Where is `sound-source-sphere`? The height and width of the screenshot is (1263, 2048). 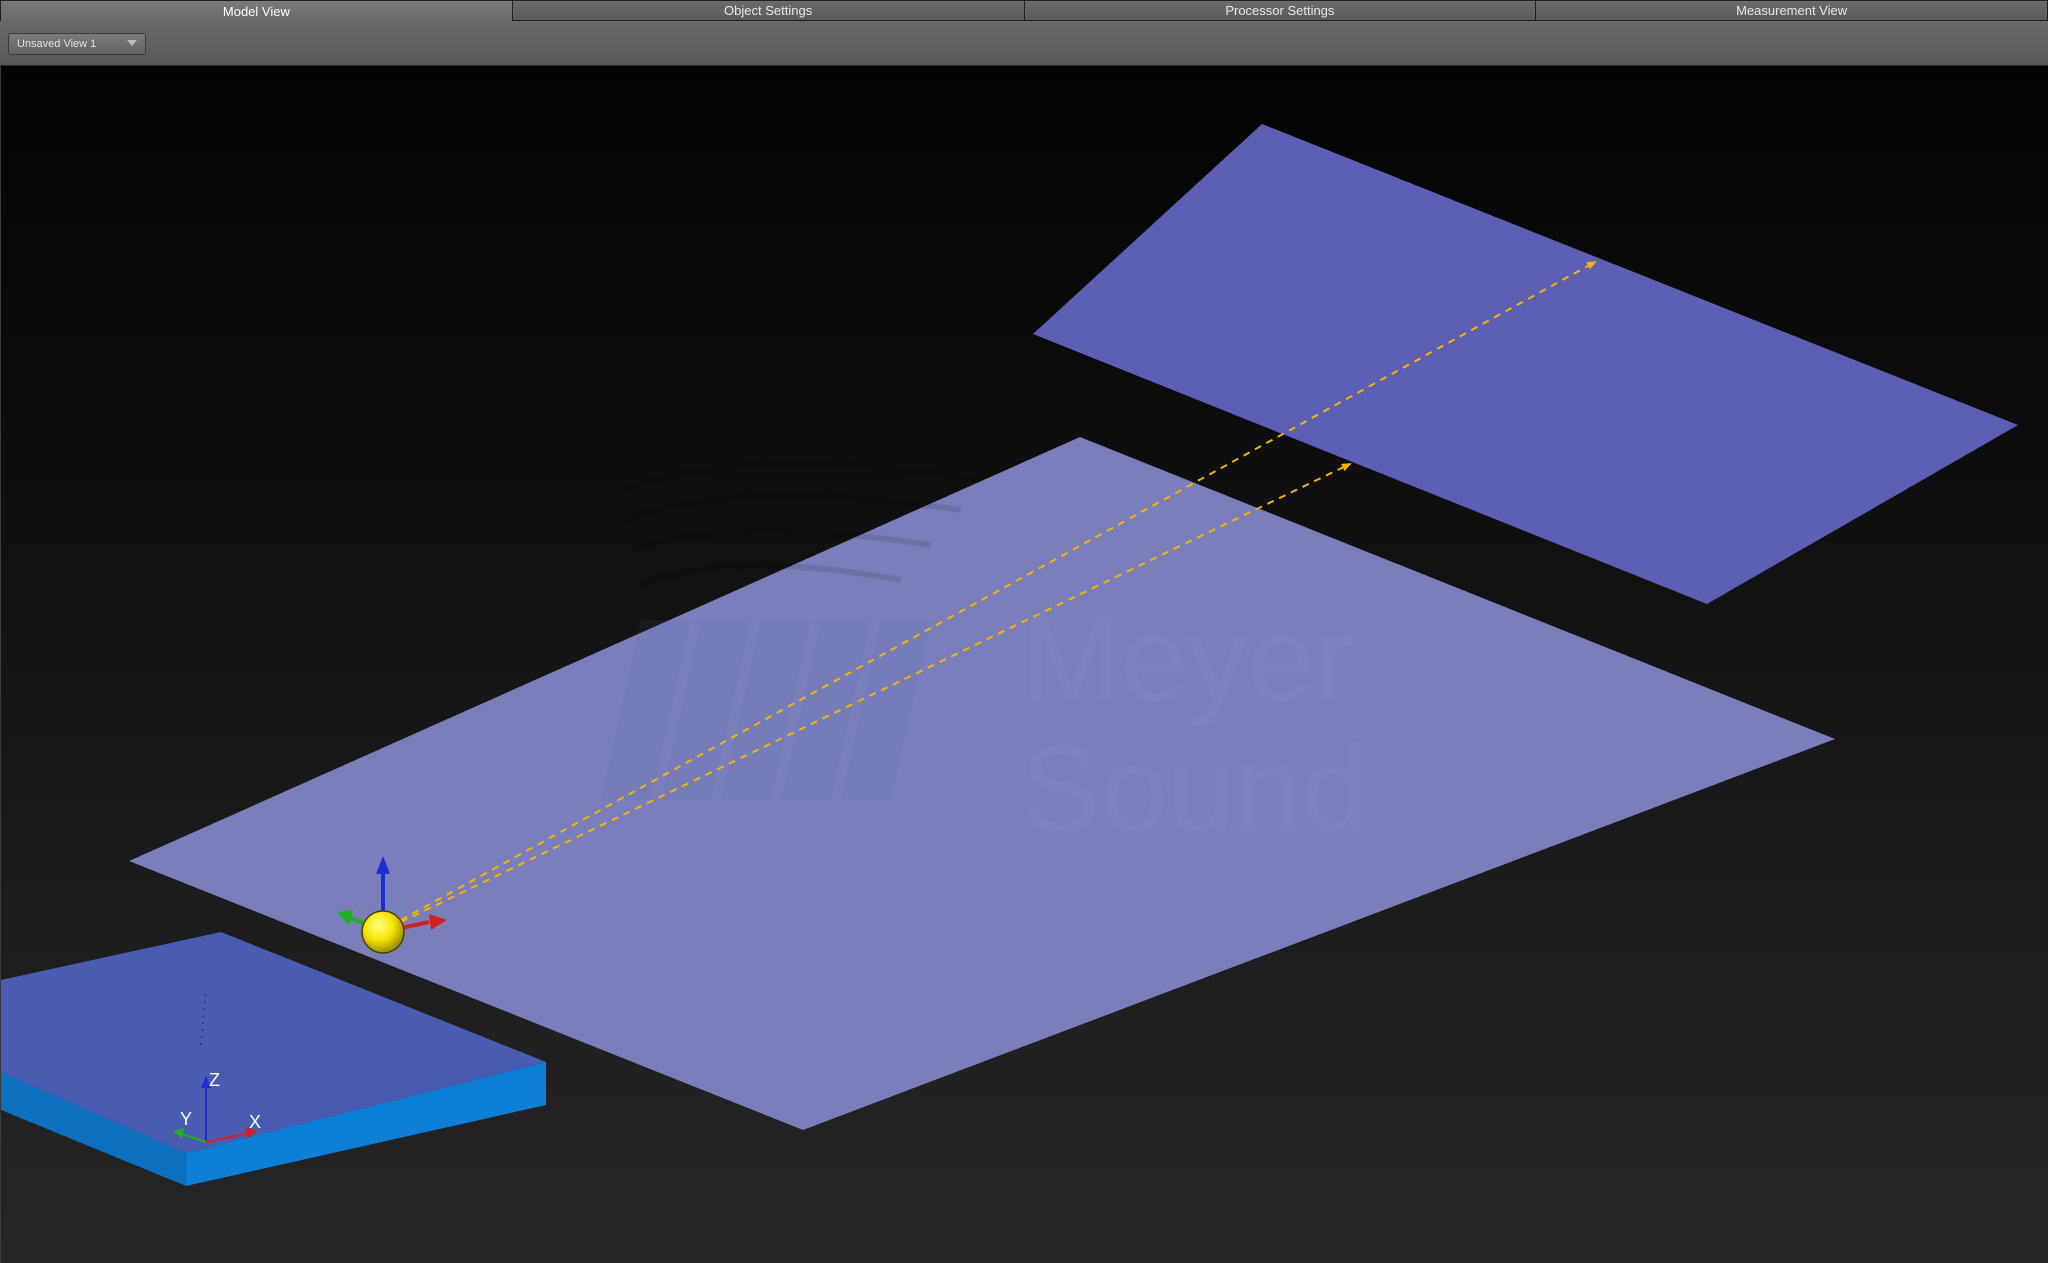 sound-source-sphere is located at coordinates (383, 932).